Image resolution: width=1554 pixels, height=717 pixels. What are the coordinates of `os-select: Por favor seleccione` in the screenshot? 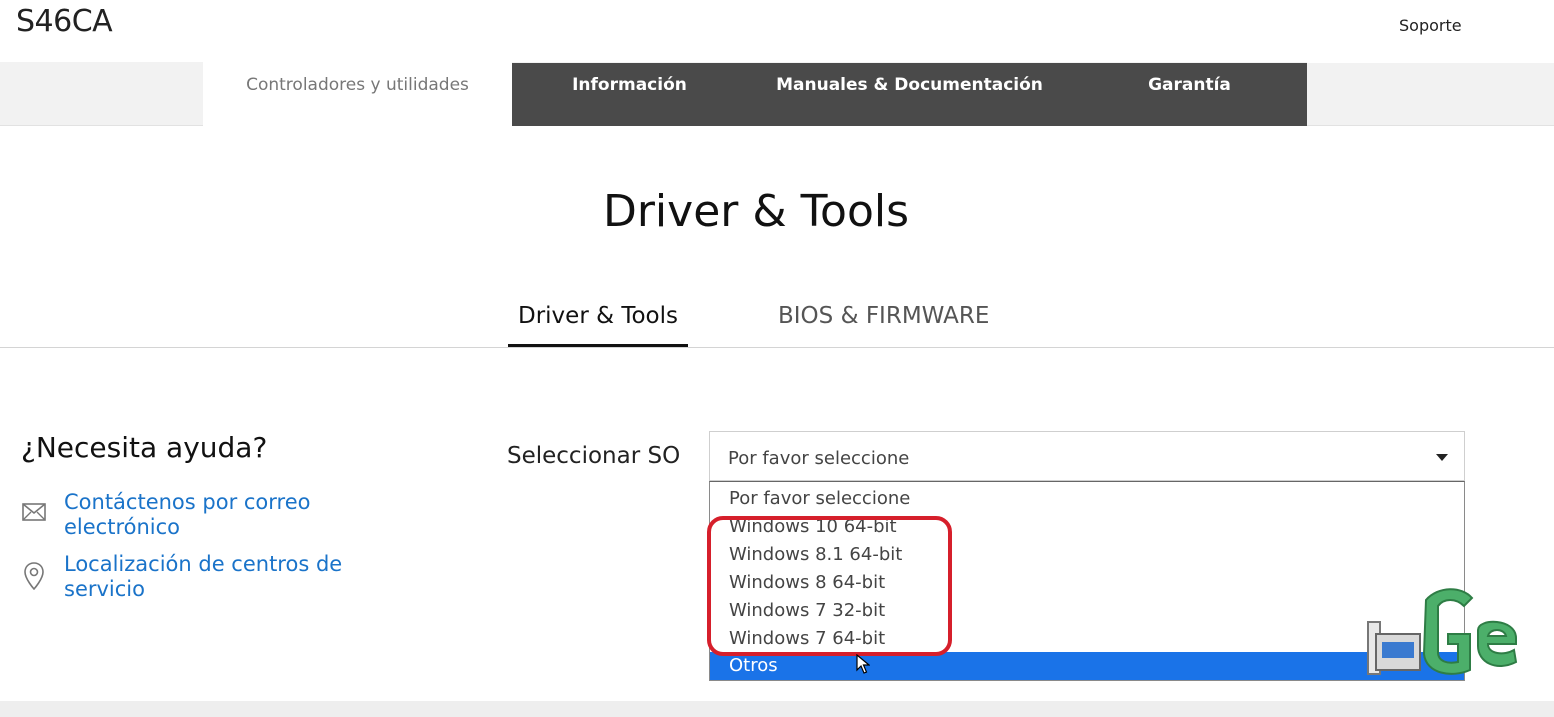 It's located at (1087, 456).